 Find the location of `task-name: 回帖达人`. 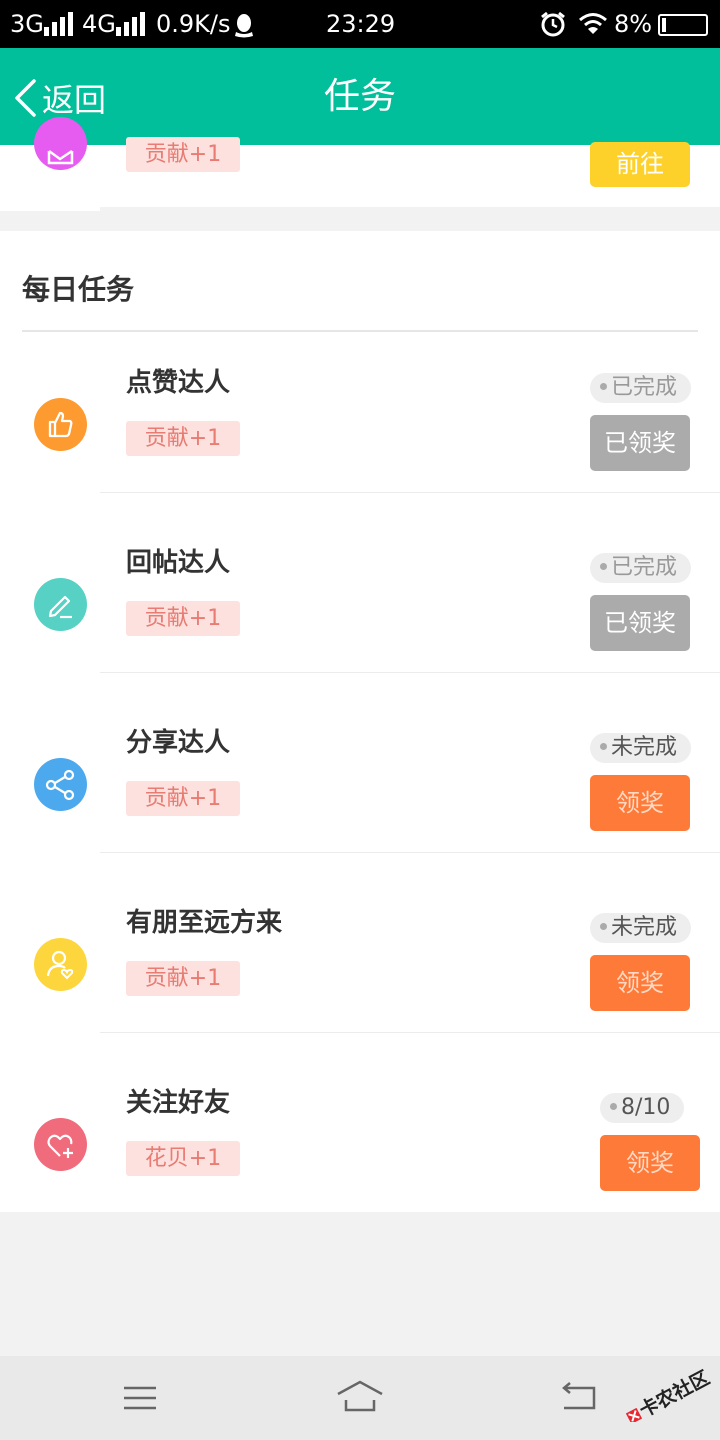

task-name: 回帖达人 is located at coordinates (178, 563).